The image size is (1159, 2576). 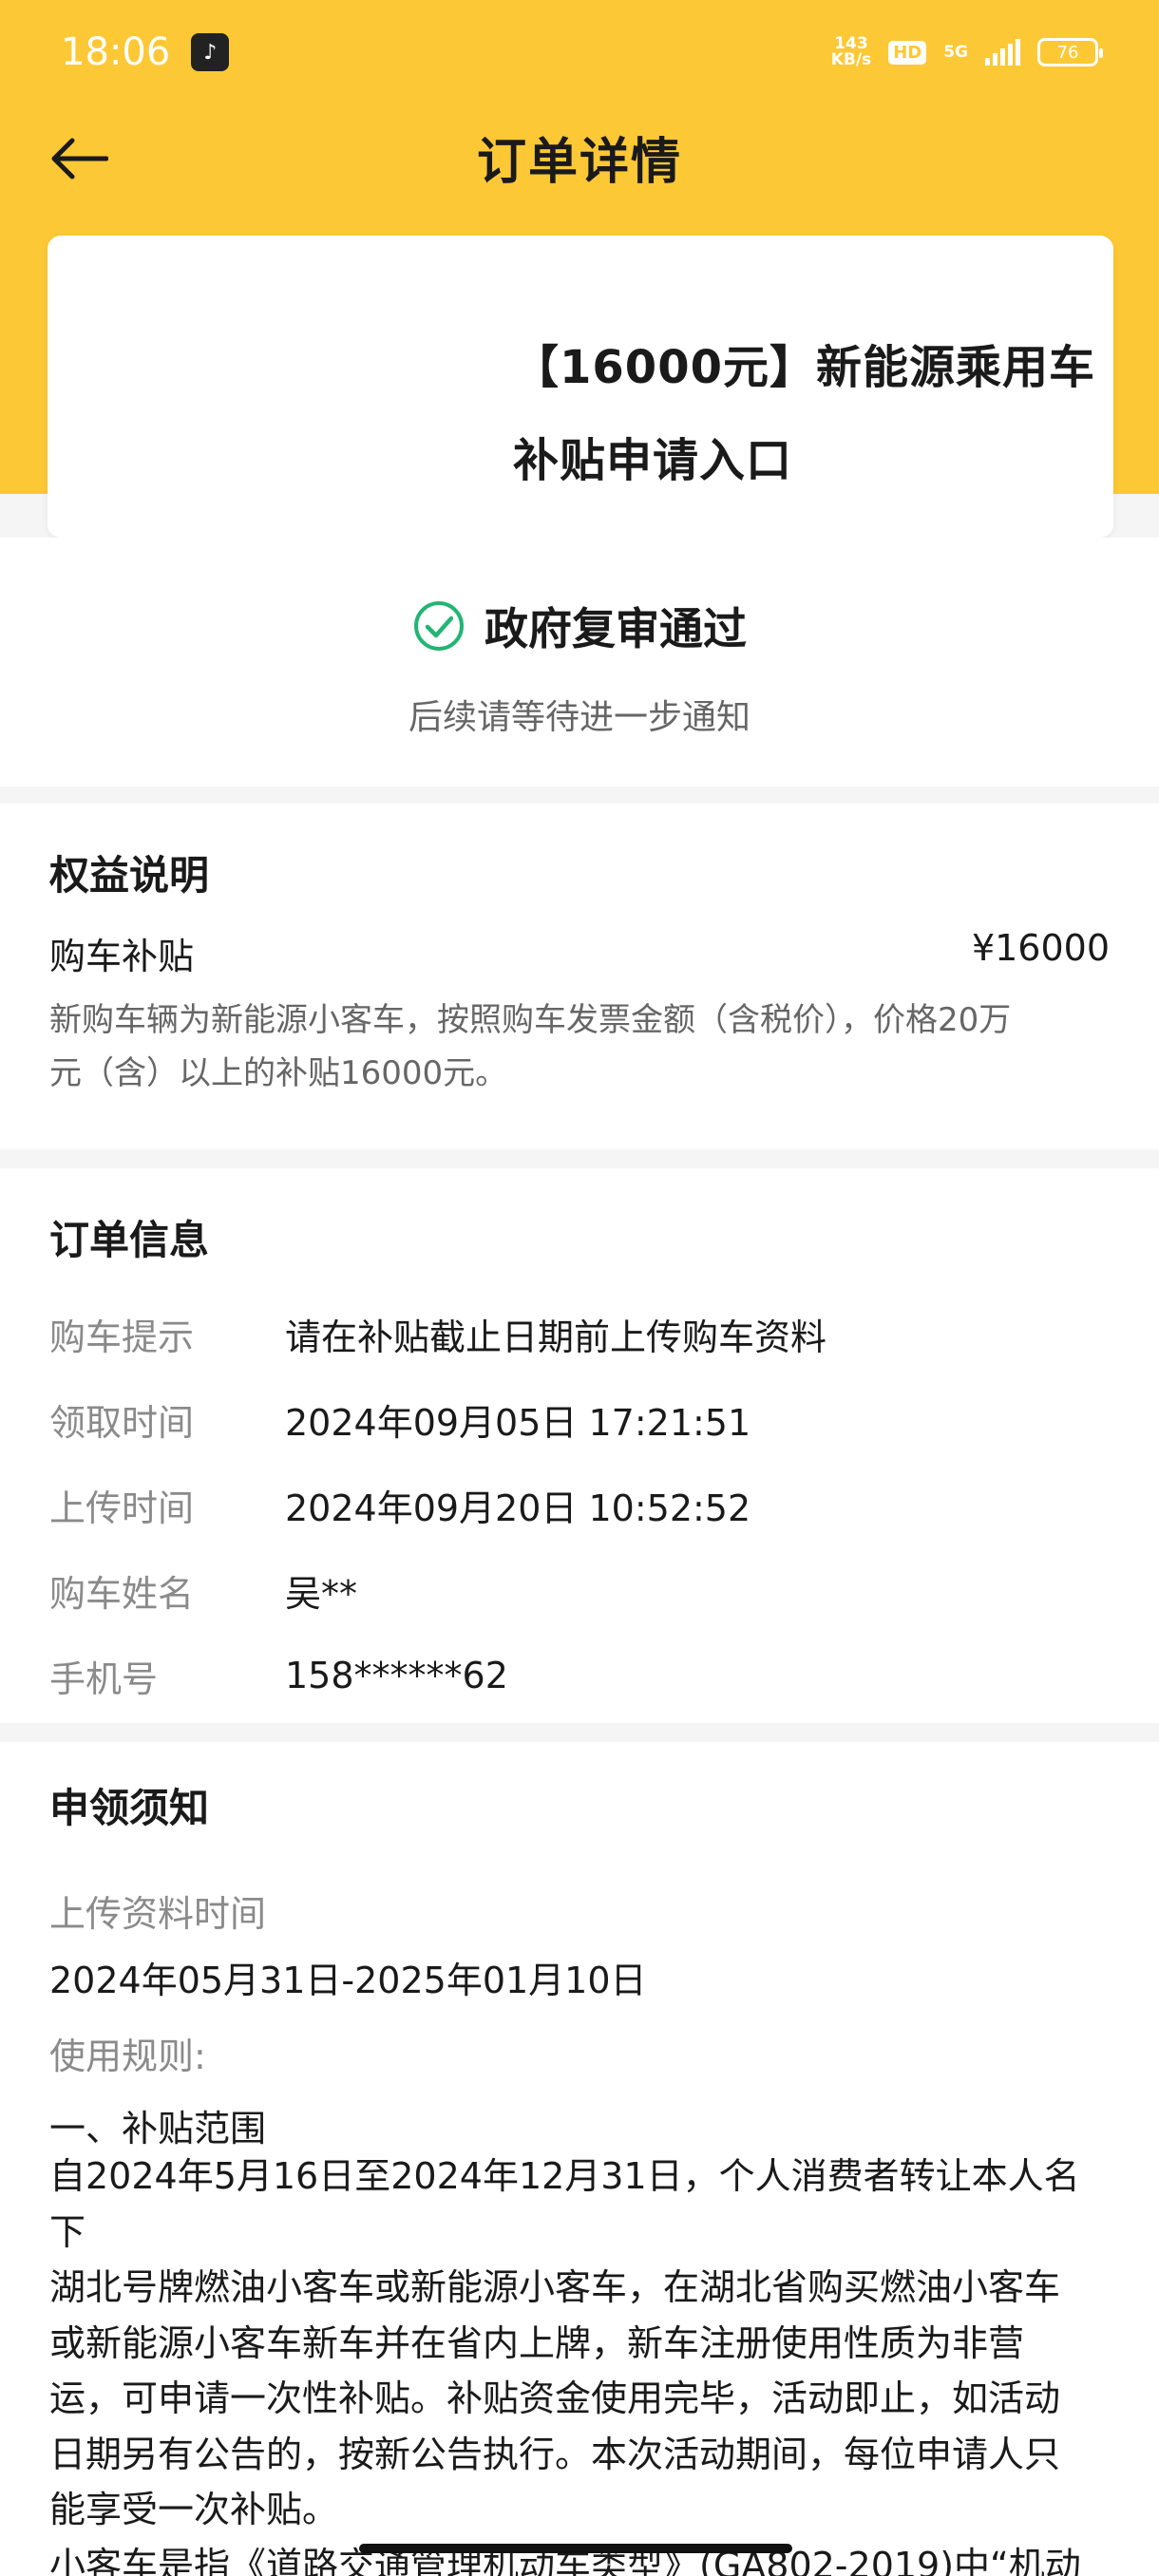 What do you see at coordinates (122, 1422) in the screenshot?
I see `info-label: 领取时间` at bounding box center [122, 1422].